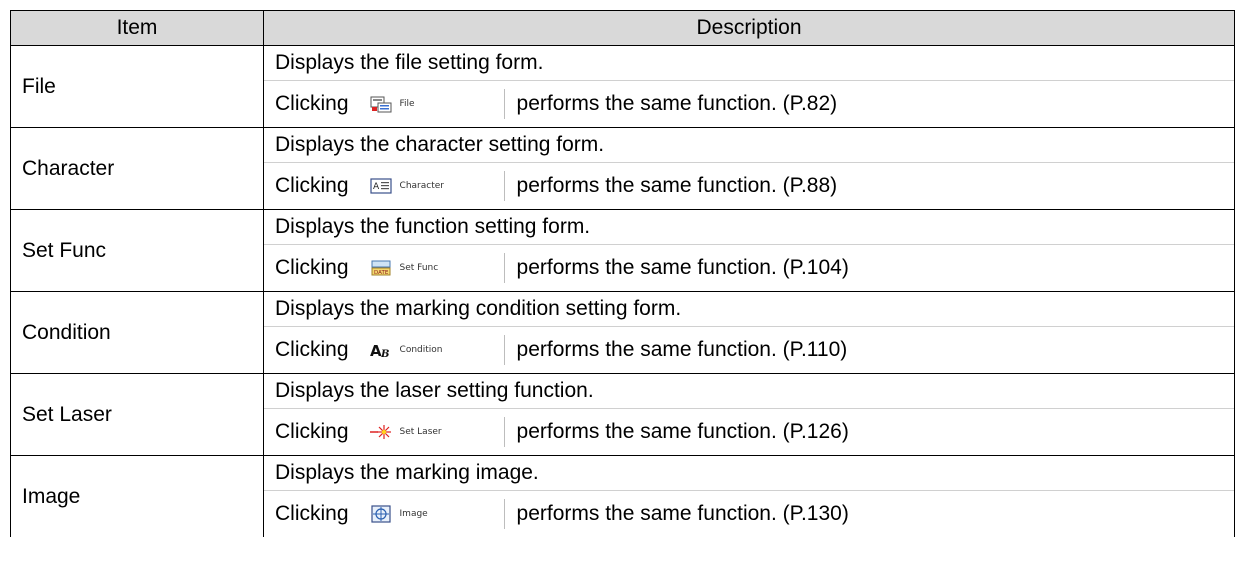 This screenshot has height=561, width=1250. I want to click on svg-text: B, so click(384, 354).